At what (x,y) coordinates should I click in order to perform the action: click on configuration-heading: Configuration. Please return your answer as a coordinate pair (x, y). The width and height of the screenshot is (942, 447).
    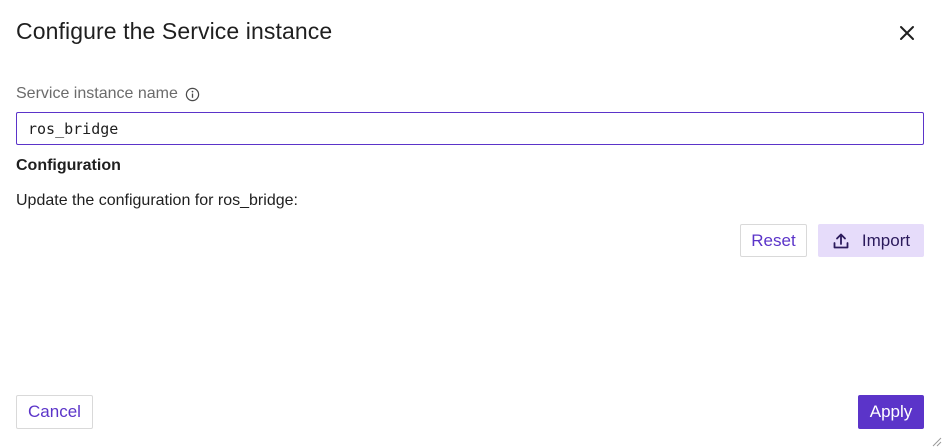
    Looking at the image, I should click on (68, 165).